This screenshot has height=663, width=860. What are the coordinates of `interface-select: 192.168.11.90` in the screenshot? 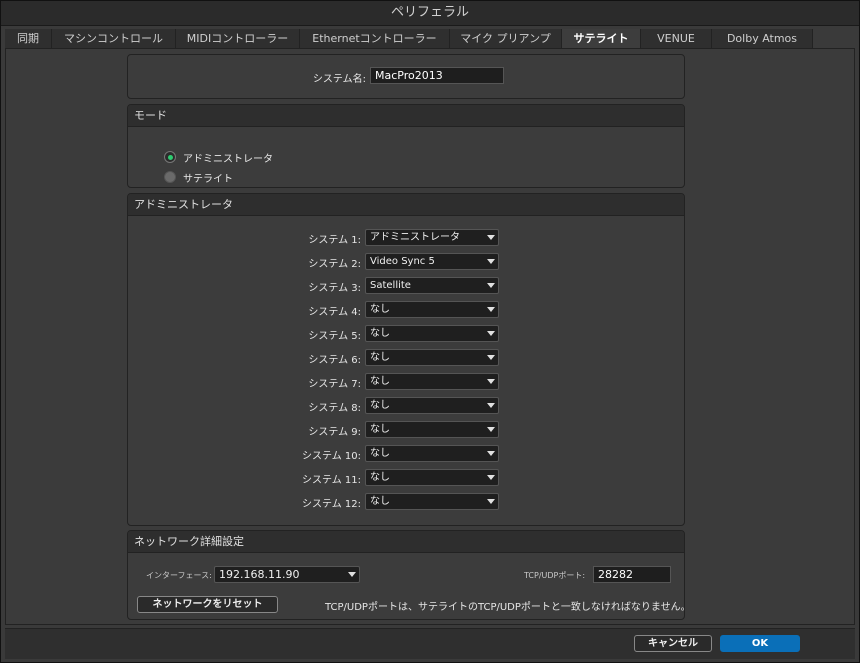 It's located at (287, 574).